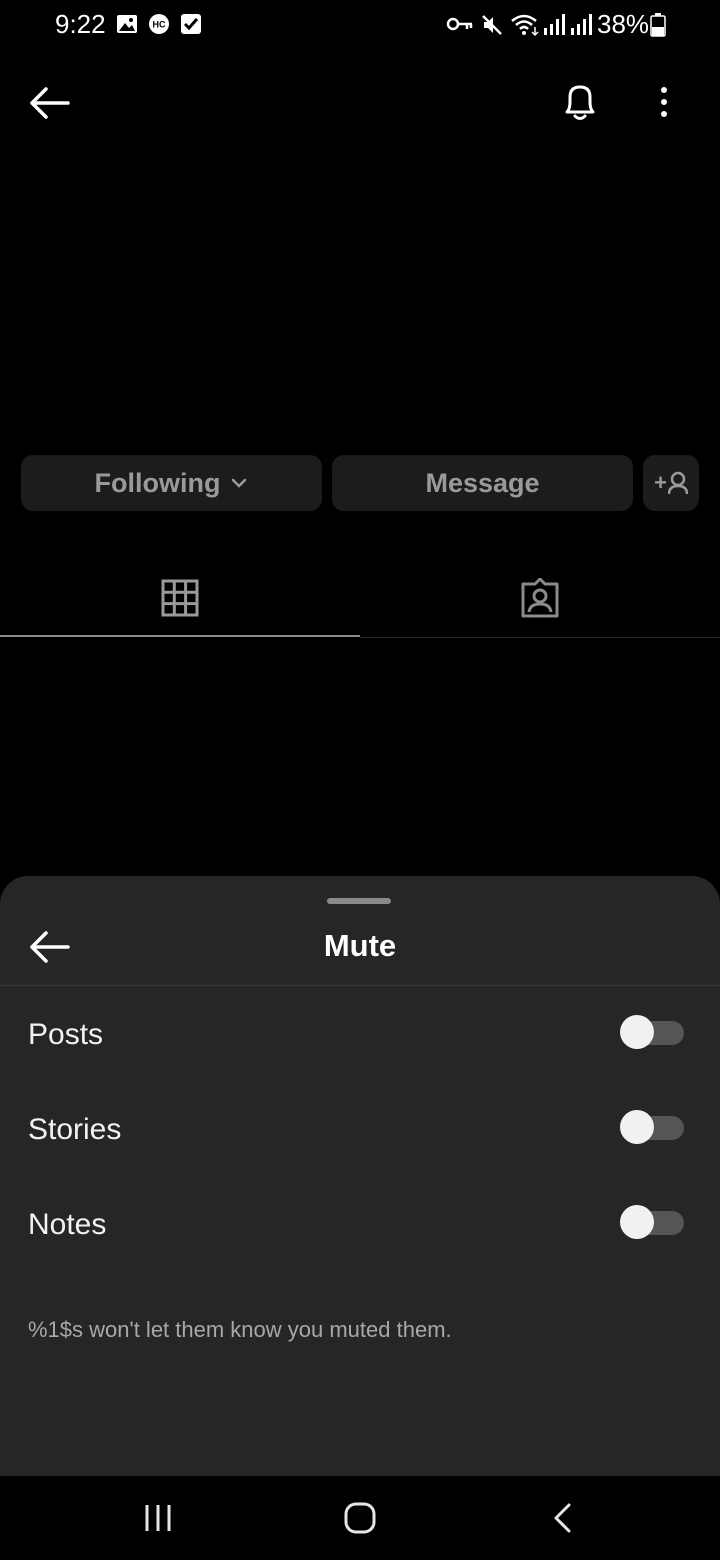 The height and width of the screenshot is (1560, 720). What do you see at coordinates (180, 636) in the screenshot?
I see `selected-tab-indicator` at bounding box center [180, 636].